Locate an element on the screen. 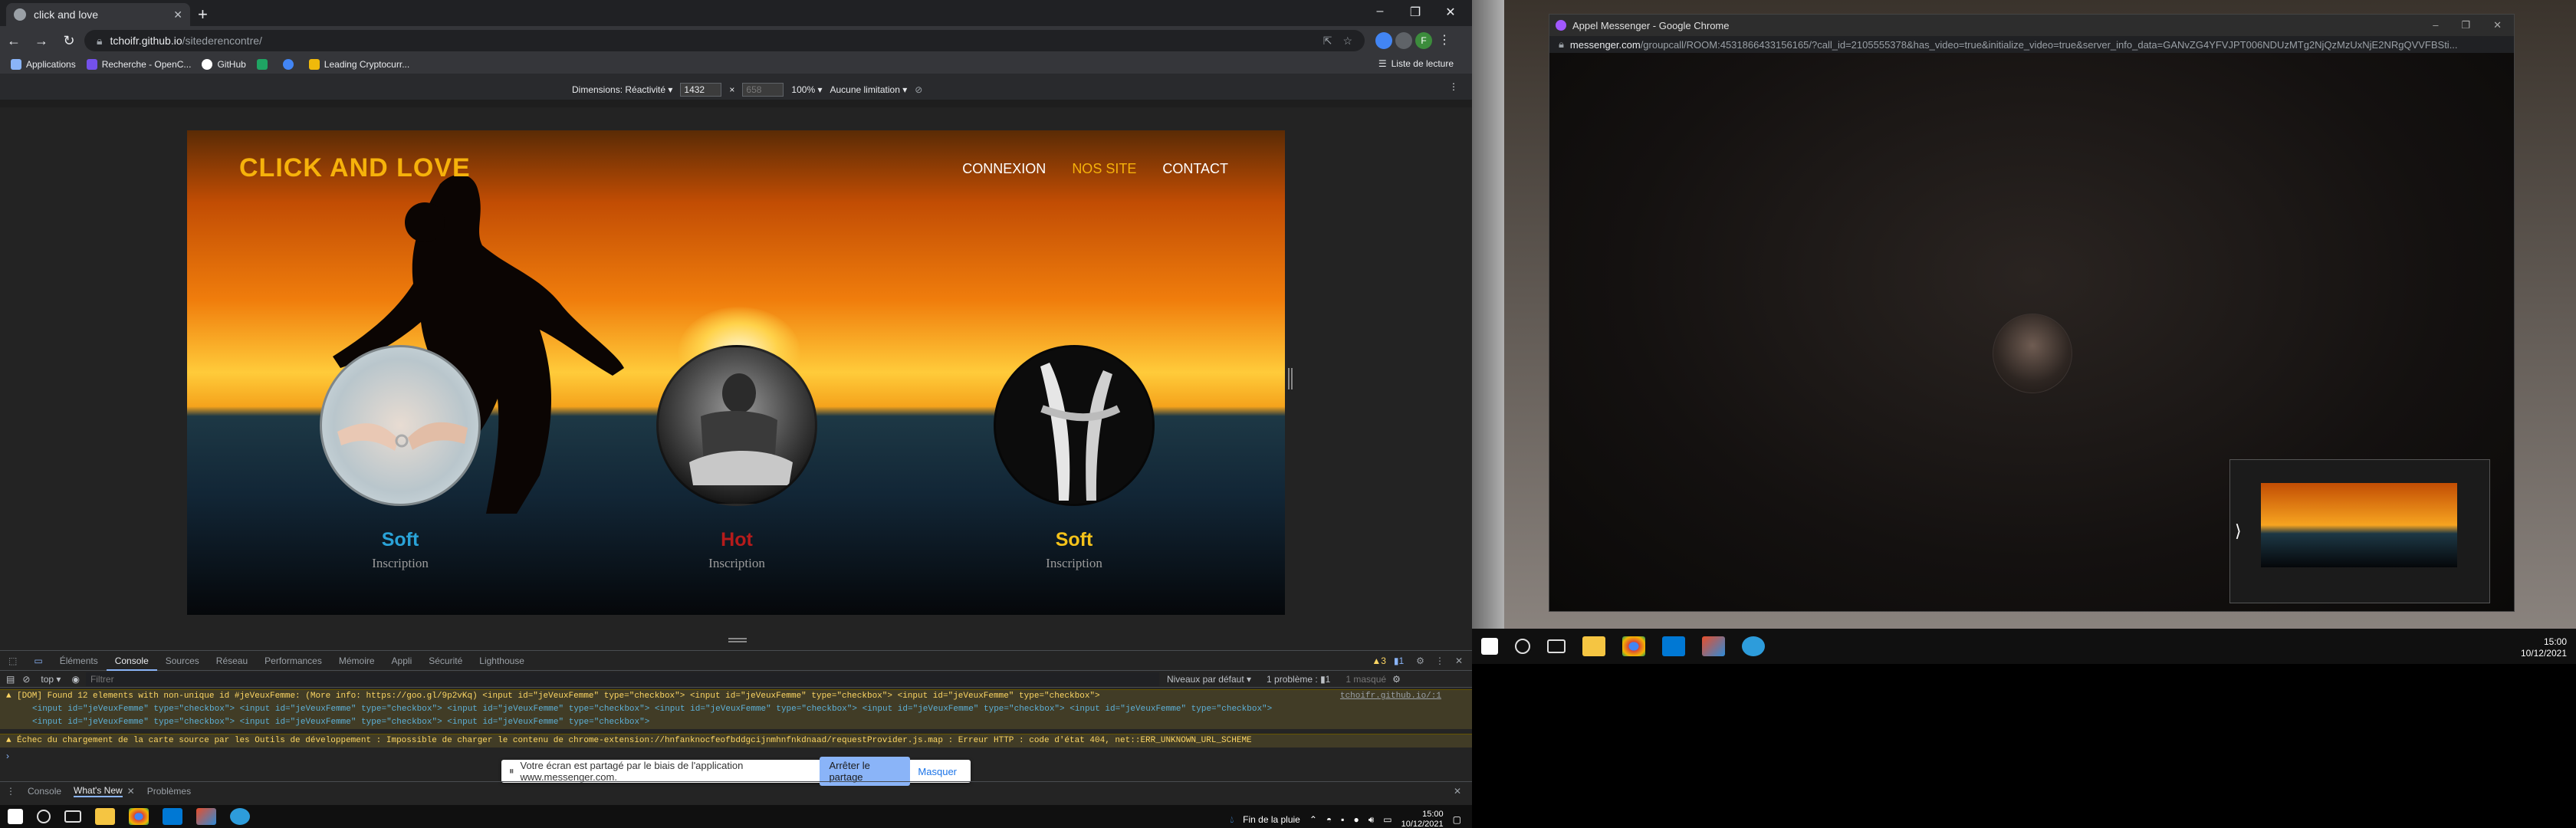 This screenshot has width=2576, height=828. bookmark-applications: Applications is located at coordinates (43, 65).